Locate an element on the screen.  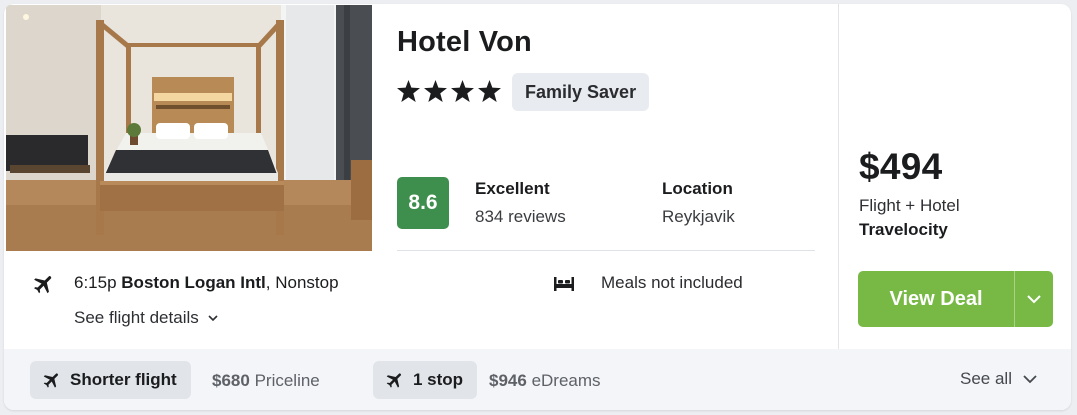
location-value: Reykjavik is located at coordinates (698, 216).